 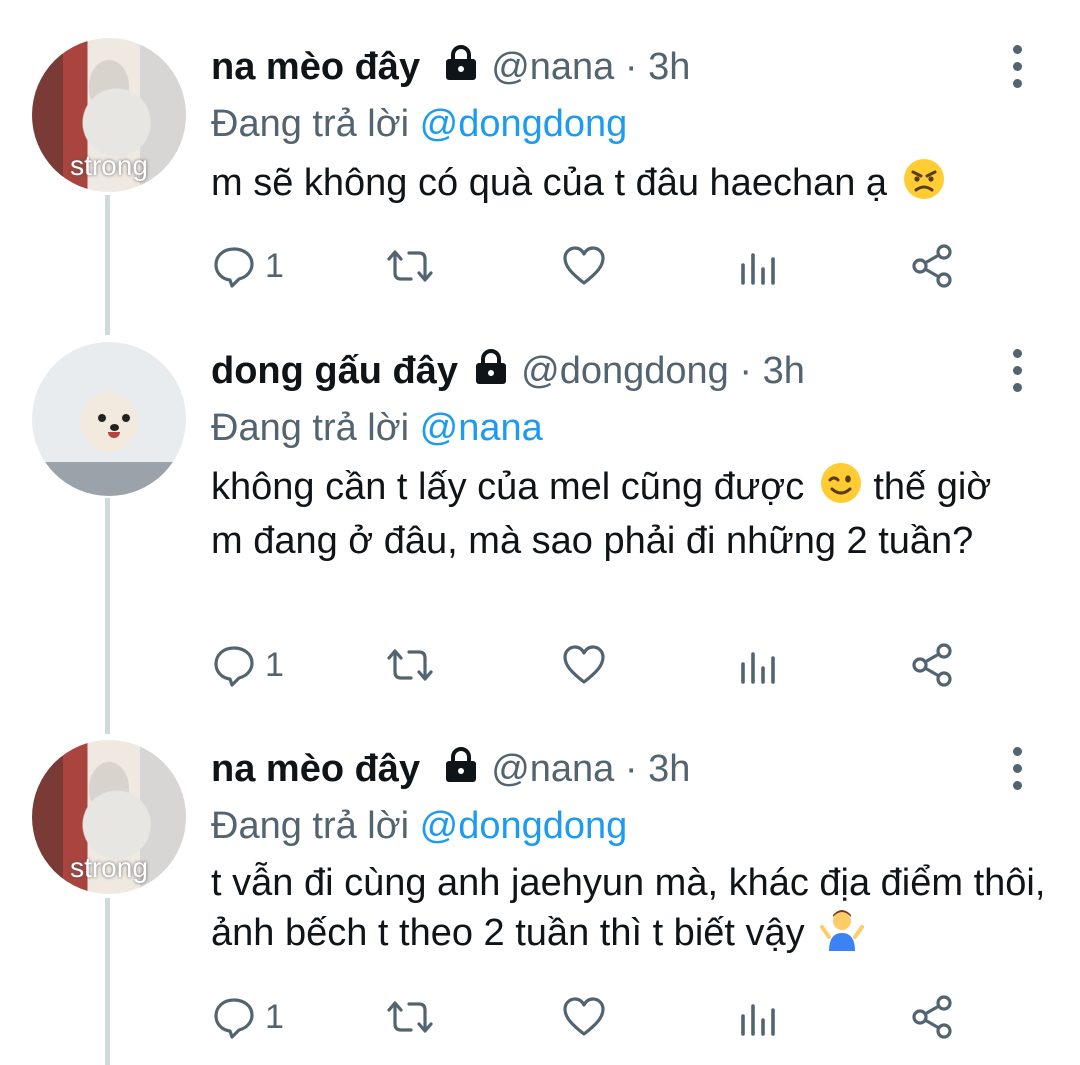 I want to click on display-name: dong gấu đây, so click(x=334, y=371).